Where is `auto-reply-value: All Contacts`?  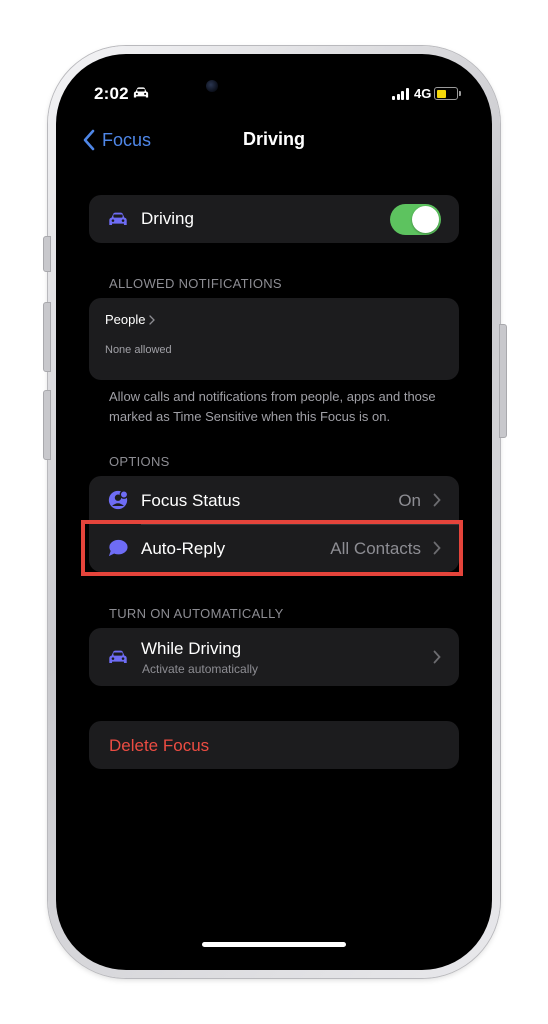 auto-reply-value: All Contacts is located at coordinates (375, 548).